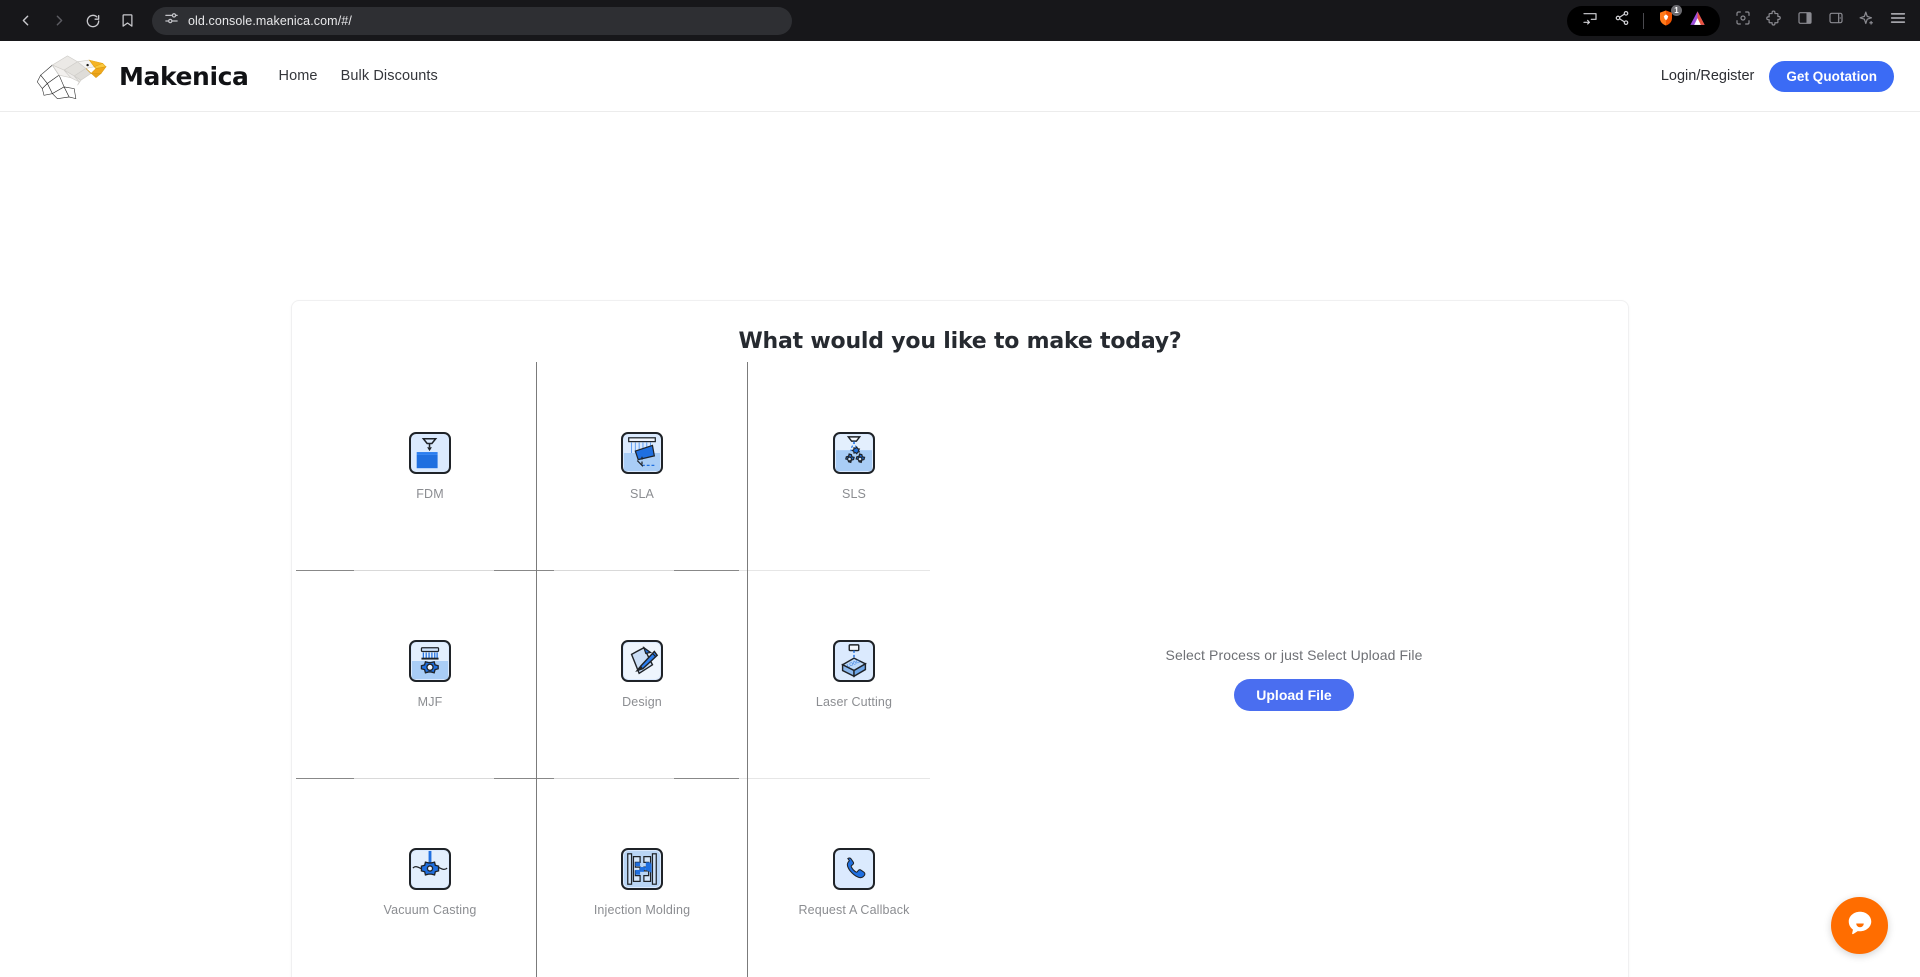 The image size is (1920, 977). I want to click on brave-wallet-button, so click(1835, 20).